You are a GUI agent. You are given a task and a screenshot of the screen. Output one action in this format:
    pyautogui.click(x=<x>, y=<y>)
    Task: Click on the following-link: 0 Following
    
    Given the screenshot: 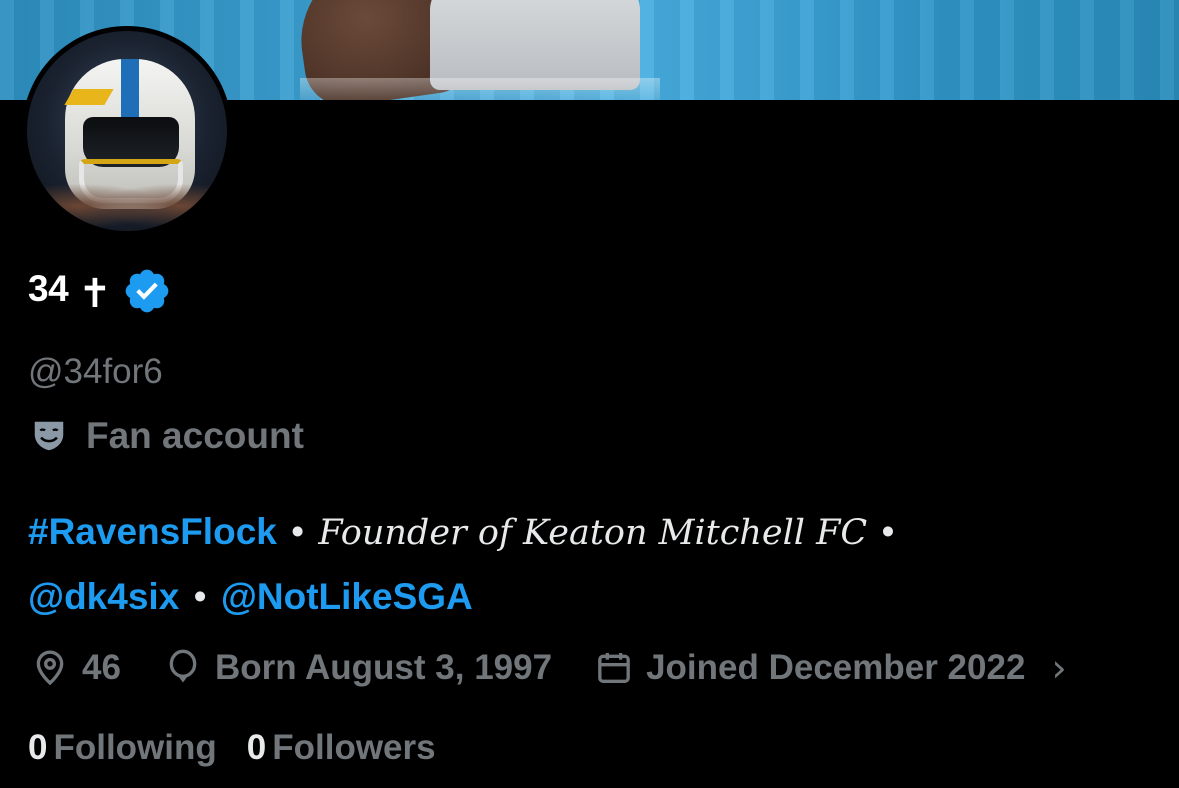 What is the action you would take?
    pyautogui.click(x=122, y=748)
    